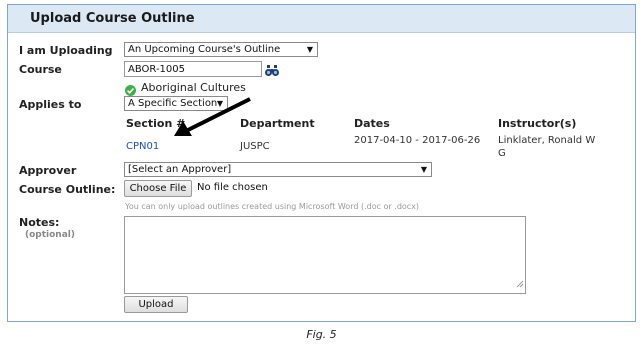 This screenshot has height=348, width=643. I want to click on approver-label: Approver, so click(48, 170).